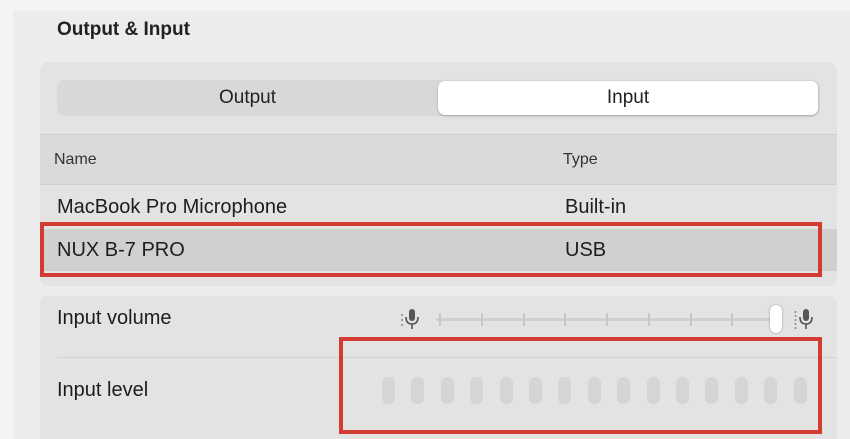 The width and height of the screenshot is (850, 439). I want to click on tab-input: Input, so click(628, 98).